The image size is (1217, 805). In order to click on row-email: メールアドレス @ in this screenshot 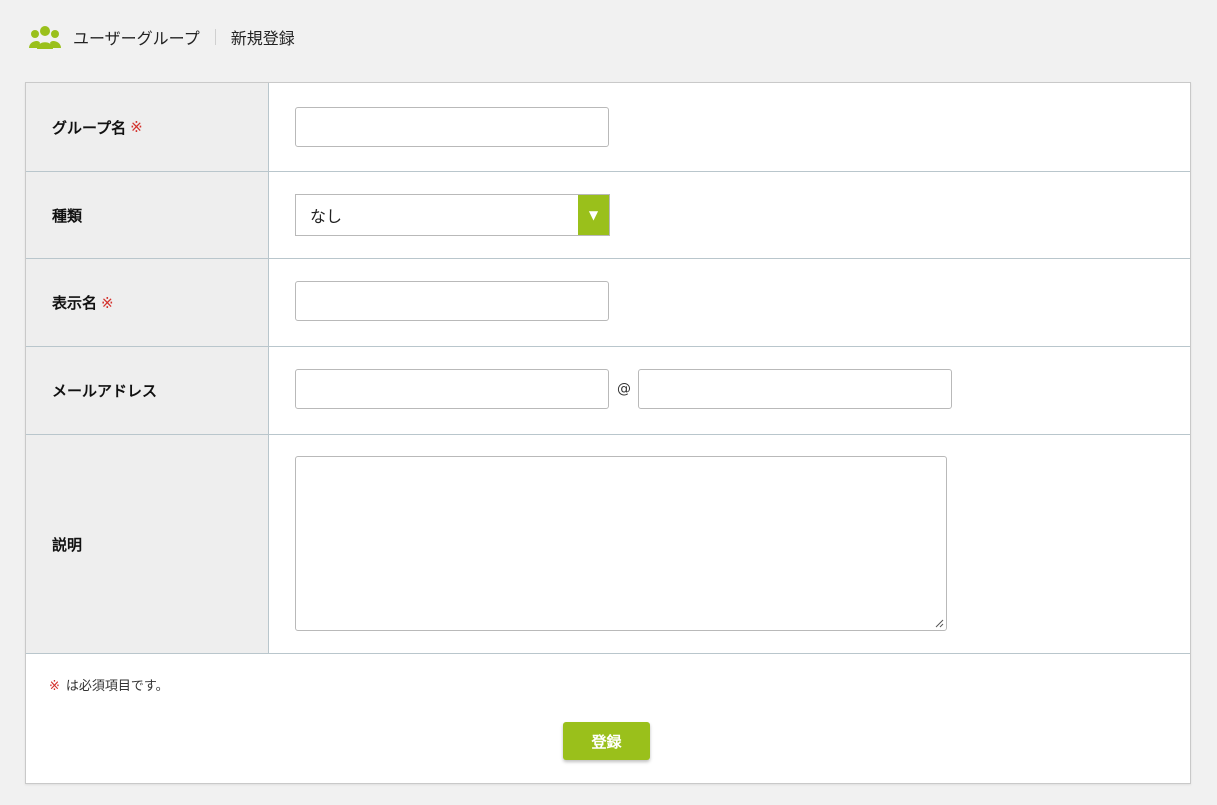, I will do `click(608, 391)`.